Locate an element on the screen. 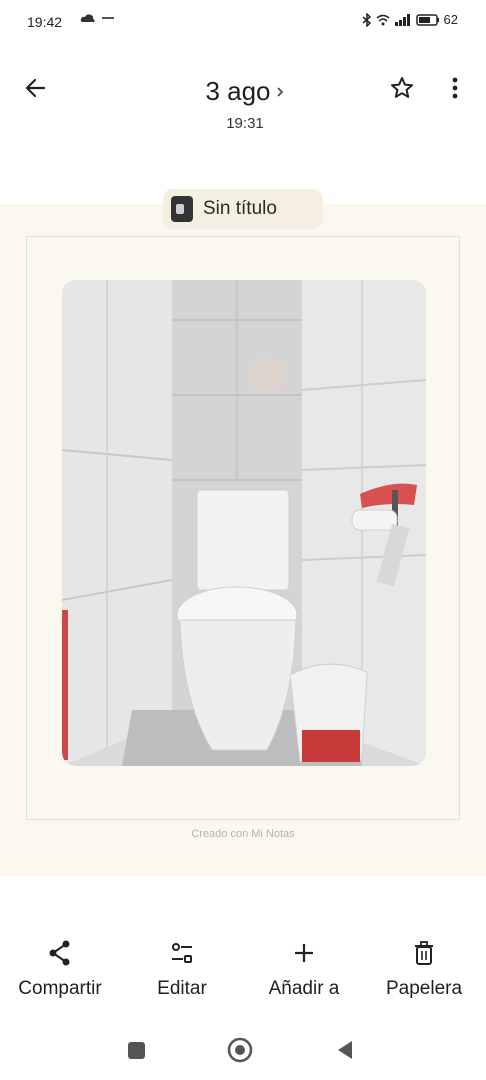  album-chip: Sin título is located at coordinates (243, 209).